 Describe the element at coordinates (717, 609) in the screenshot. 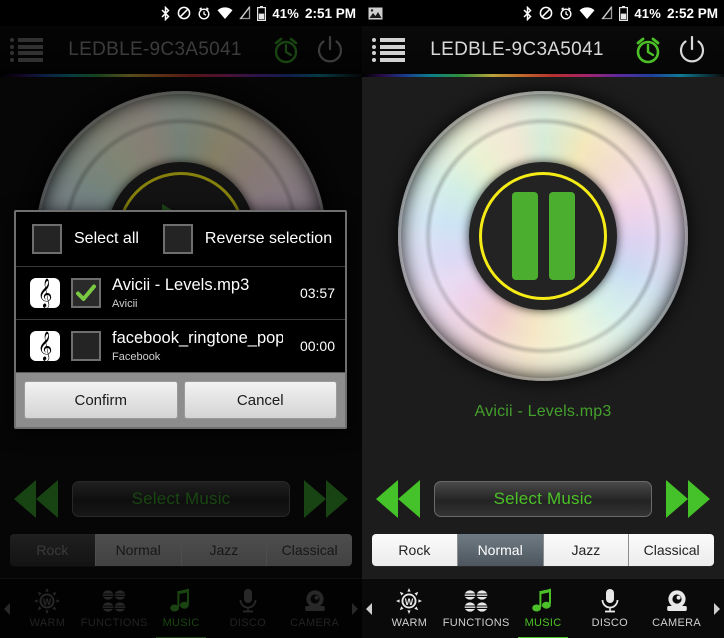

I see `chevron-right-icon` at that location.